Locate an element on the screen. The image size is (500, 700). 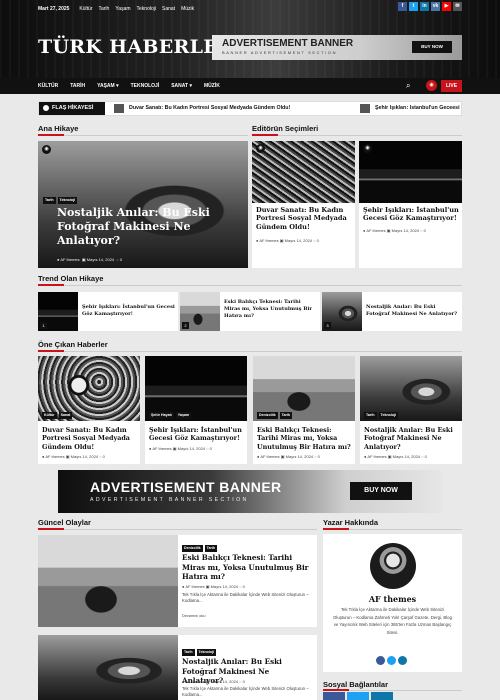
top-link-sanat: Sanat is located at coordinates (168, 9).